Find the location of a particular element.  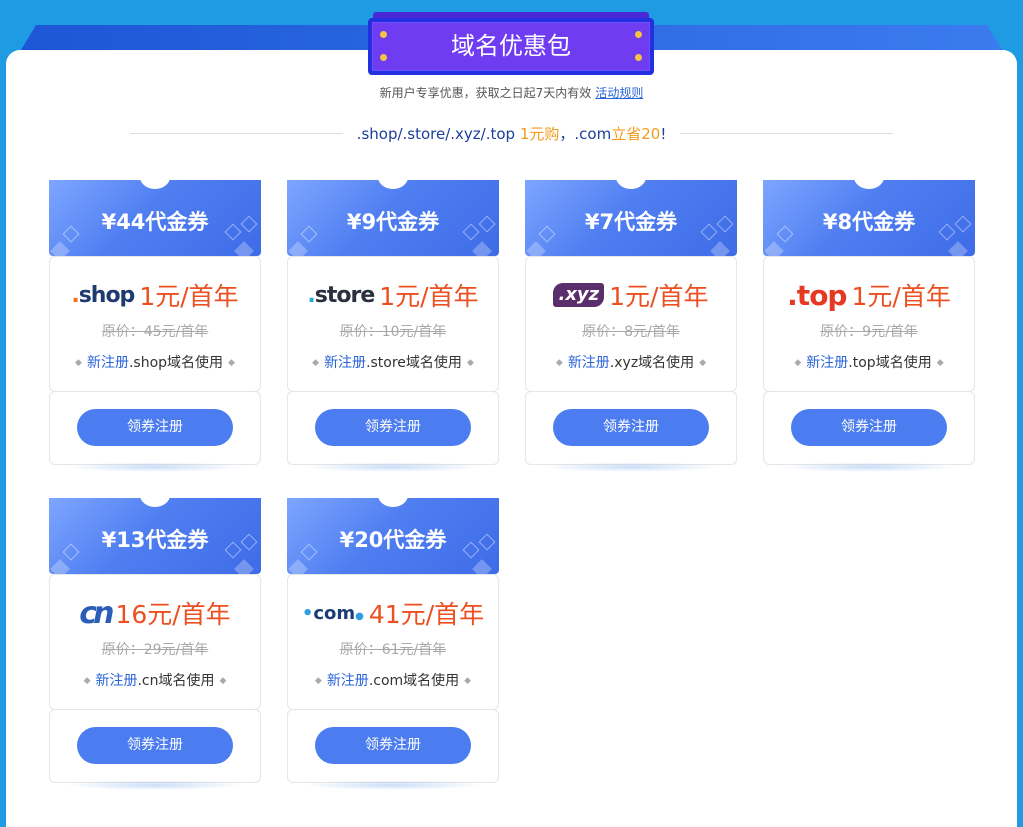

usage-note: ◆ 新注册.cn域名使用 ◆ is located at coordinates (155, 681).